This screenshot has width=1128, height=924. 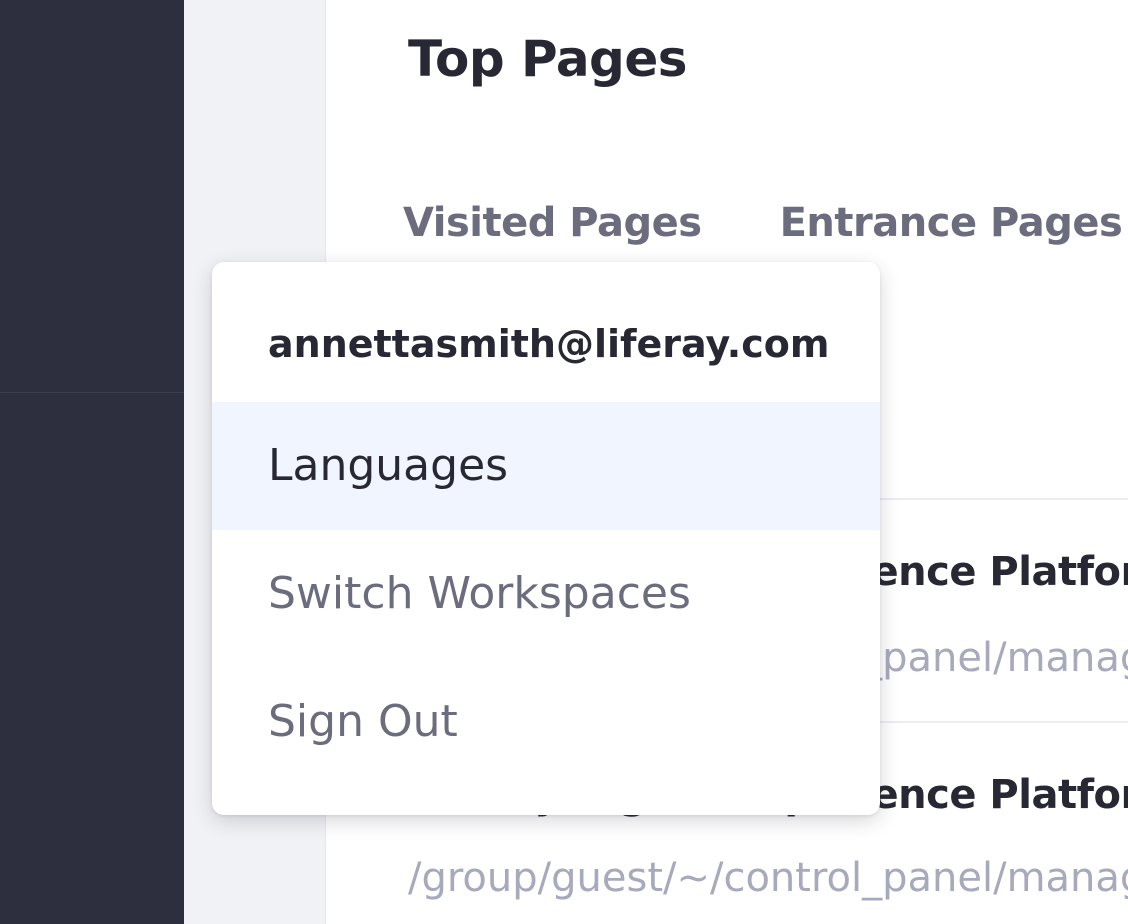 I want to click on user-email: annettasmith@liferay.com, so click(x=549, y=344).